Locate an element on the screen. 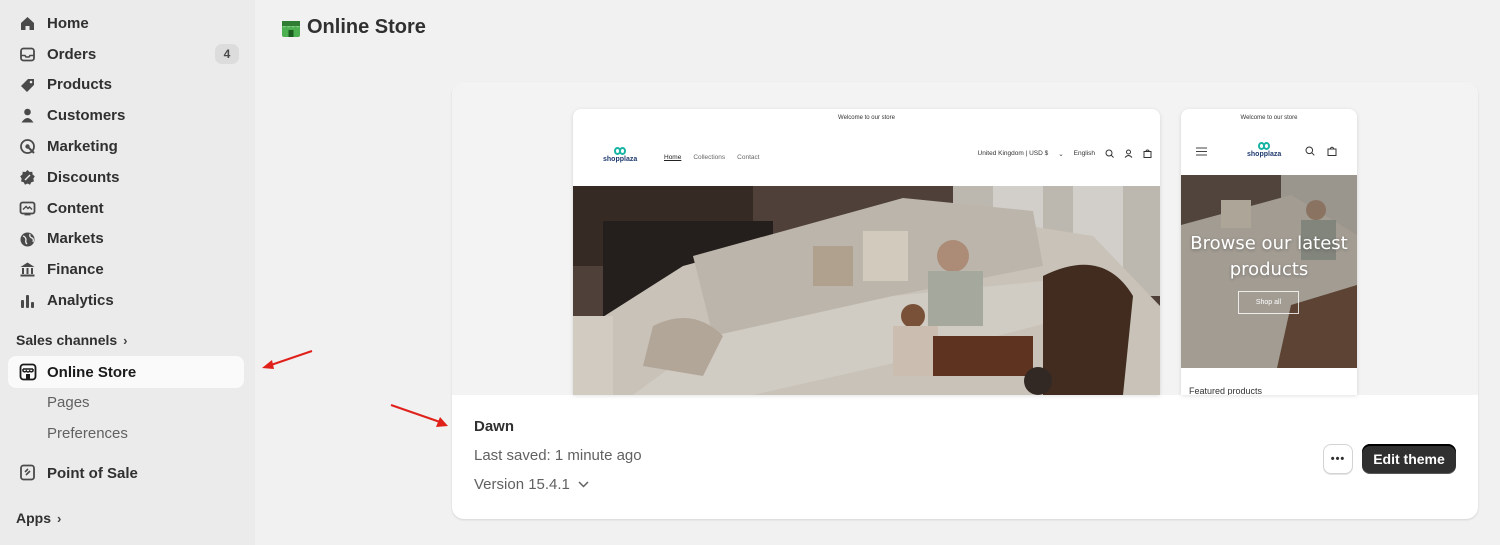  chevron-down-icon: ⌄ is located at coordinates (1061, 154).